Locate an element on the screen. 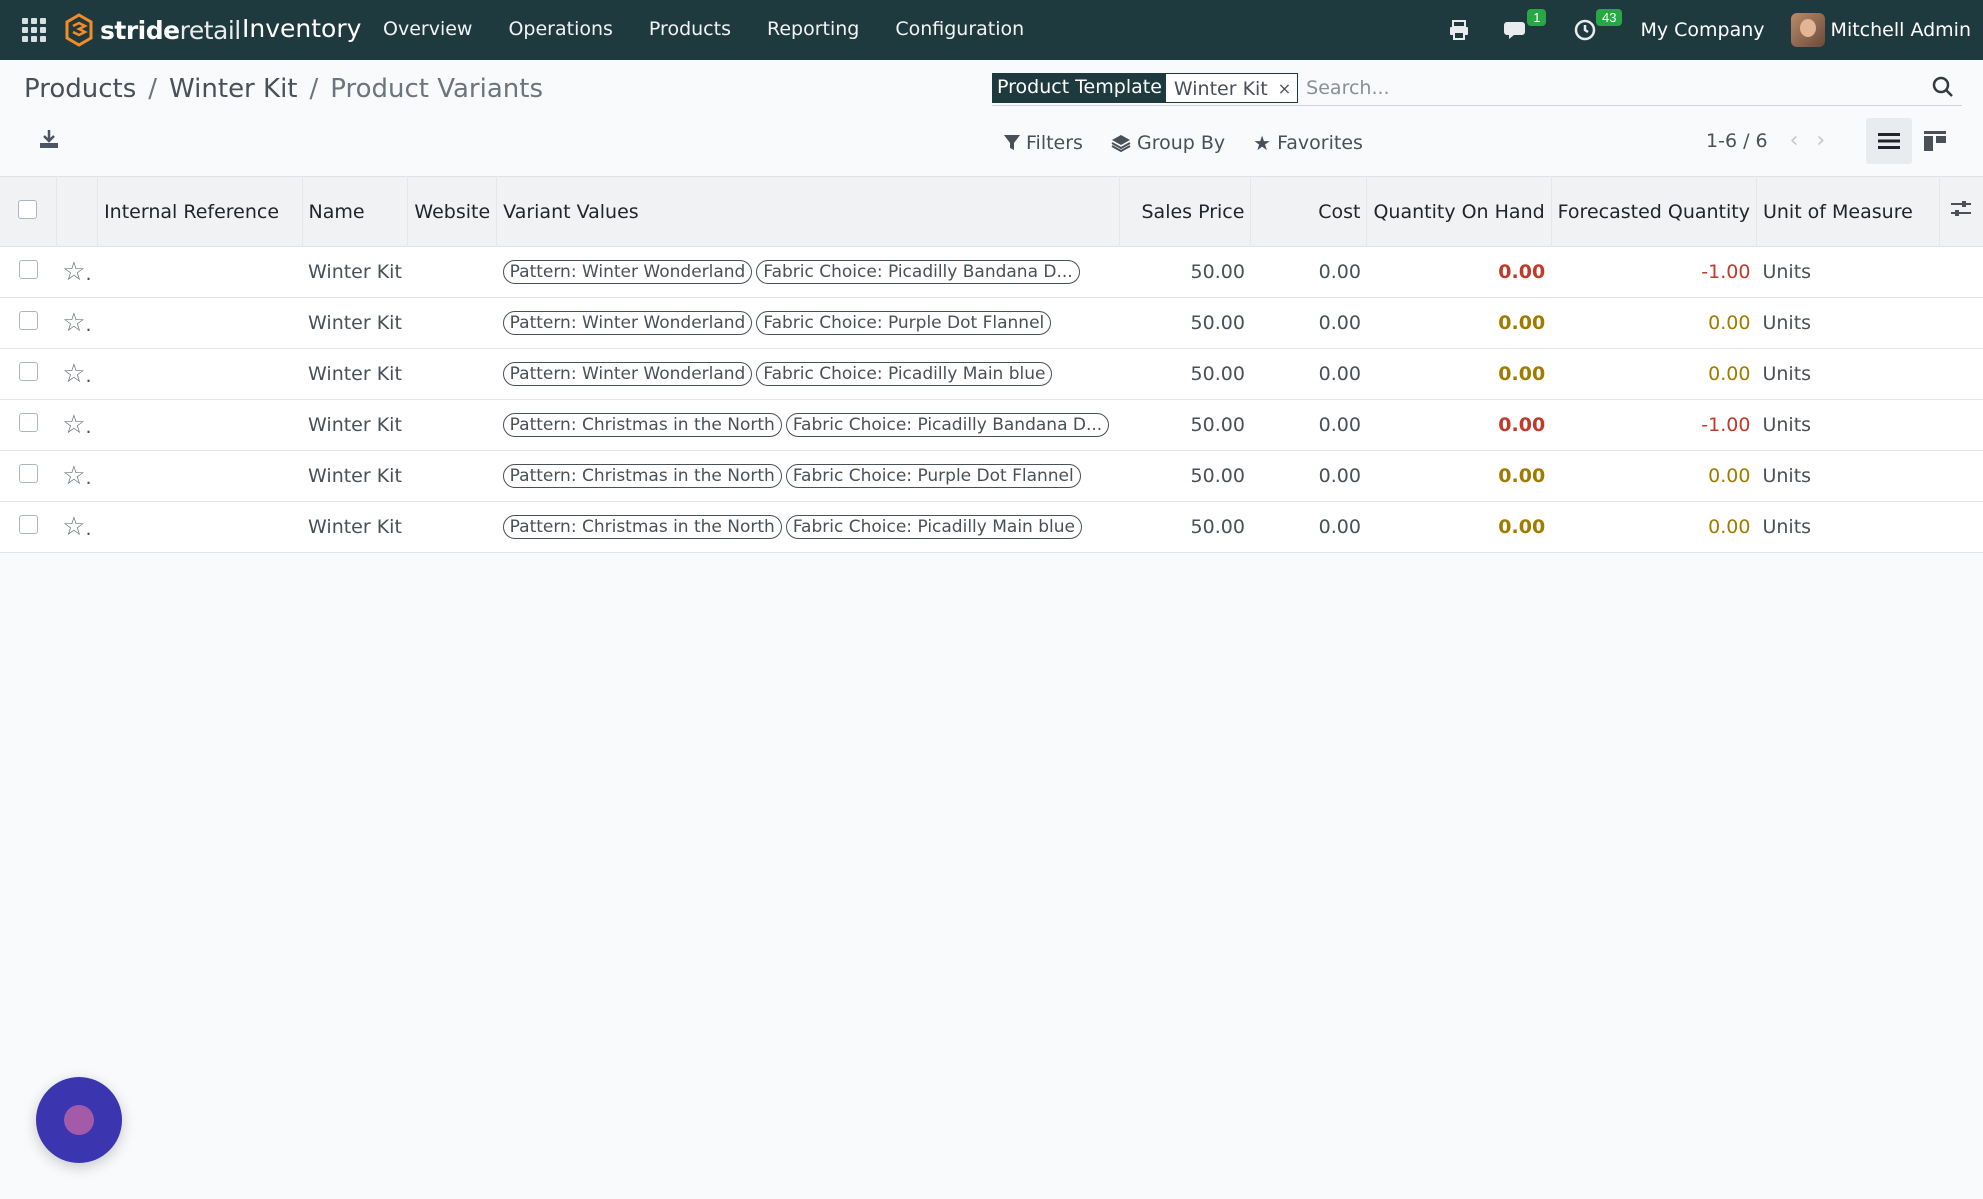 This screenshot has height=1199, width=1983. printer-icon is located at coordinates (1459, 30).